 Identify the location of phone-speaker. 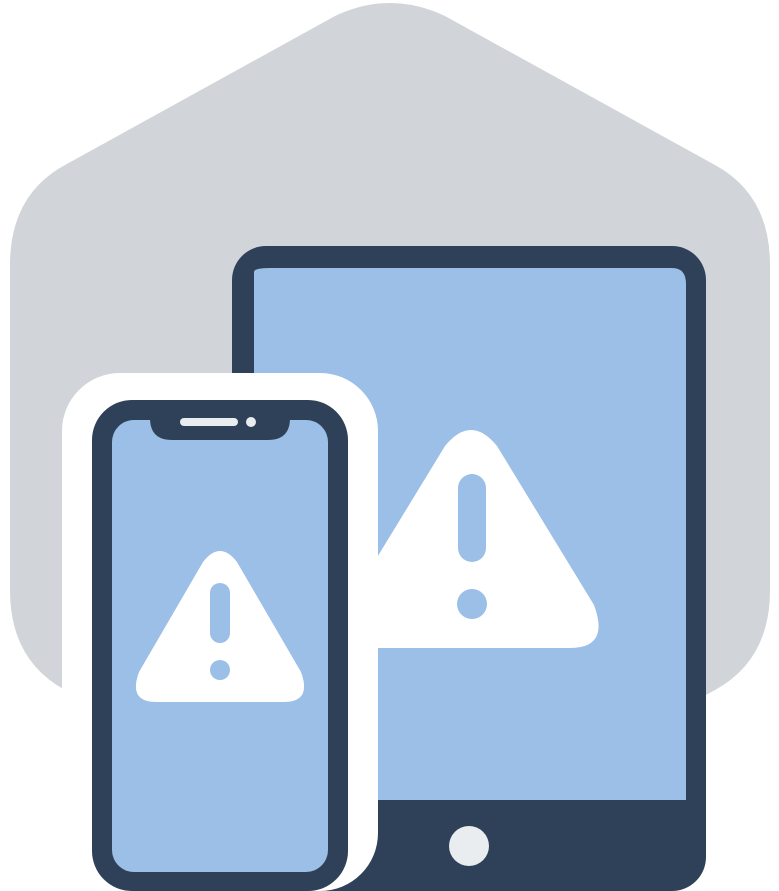
(209, 422).